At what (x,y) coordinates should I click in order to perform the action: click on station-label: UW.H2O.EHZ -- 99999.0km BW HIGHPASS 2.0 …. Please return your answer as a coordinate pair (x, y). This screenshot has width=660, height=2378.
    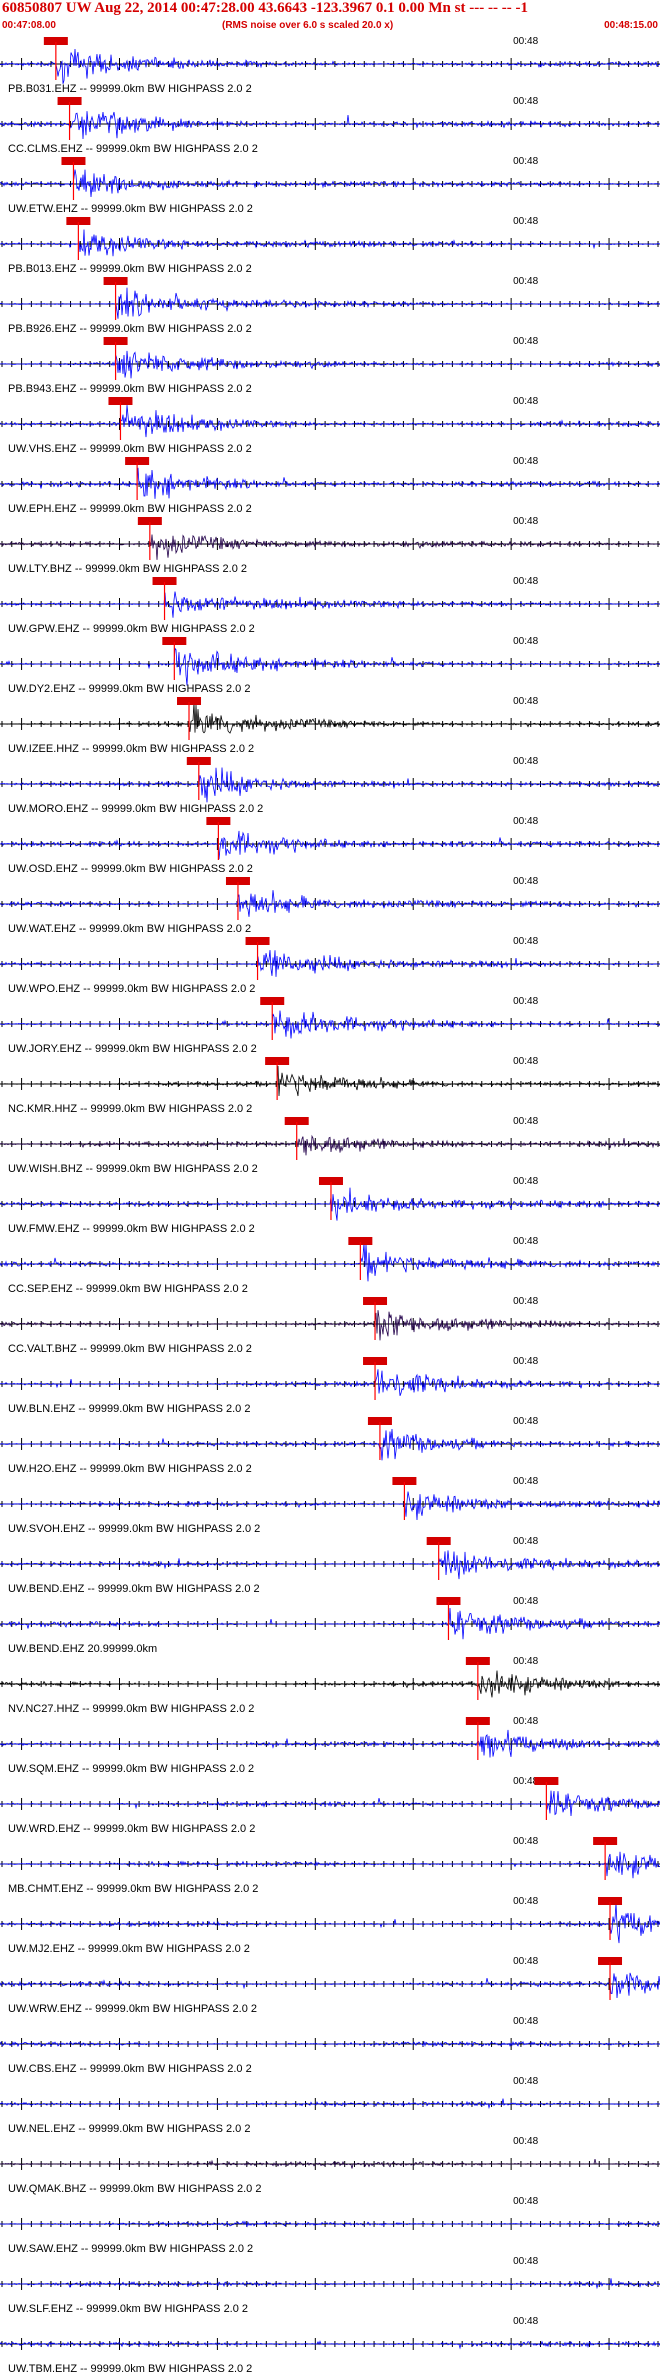
    Looking at the image, I should click on (130, 1469).